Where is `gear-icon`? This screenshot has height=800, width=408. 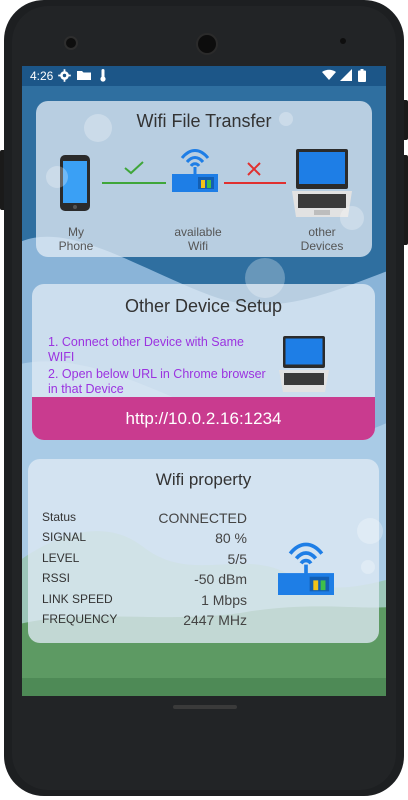 gear-icon is located at coordinates (64, 75).